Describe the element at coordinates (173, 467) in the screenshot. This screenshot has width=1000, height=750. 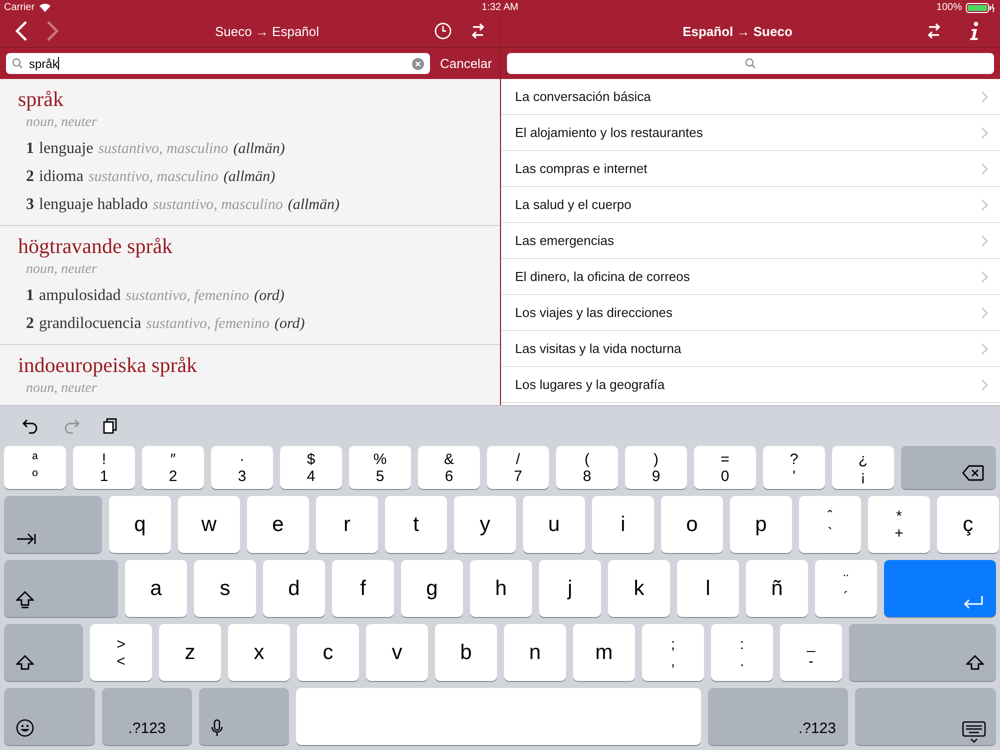
I see `character-key: ″ 2` at that location.